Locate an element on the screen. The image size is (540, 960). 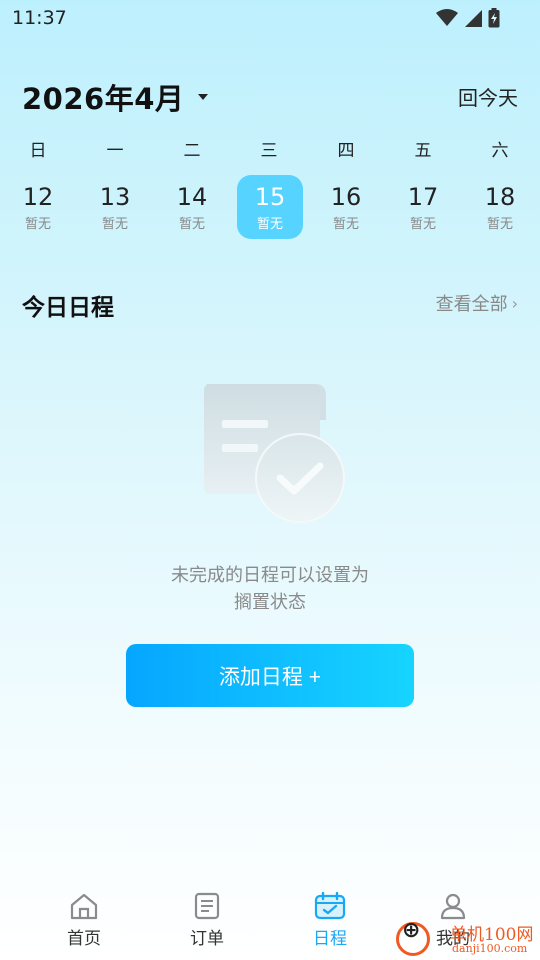
empty-schedule-illustration is located at coordinates (274, 453).